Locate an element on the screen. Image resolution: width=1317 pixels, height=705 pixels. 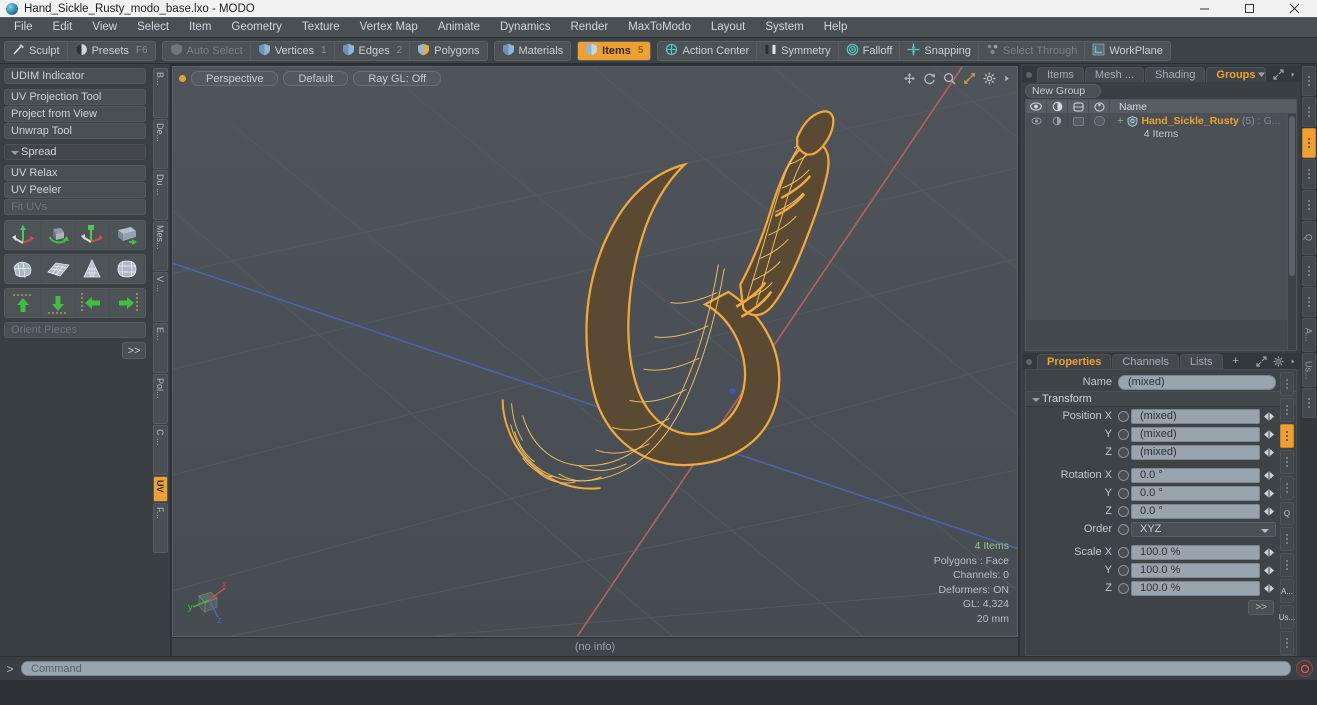
eye-icon is located at coordinates (1036, 107).